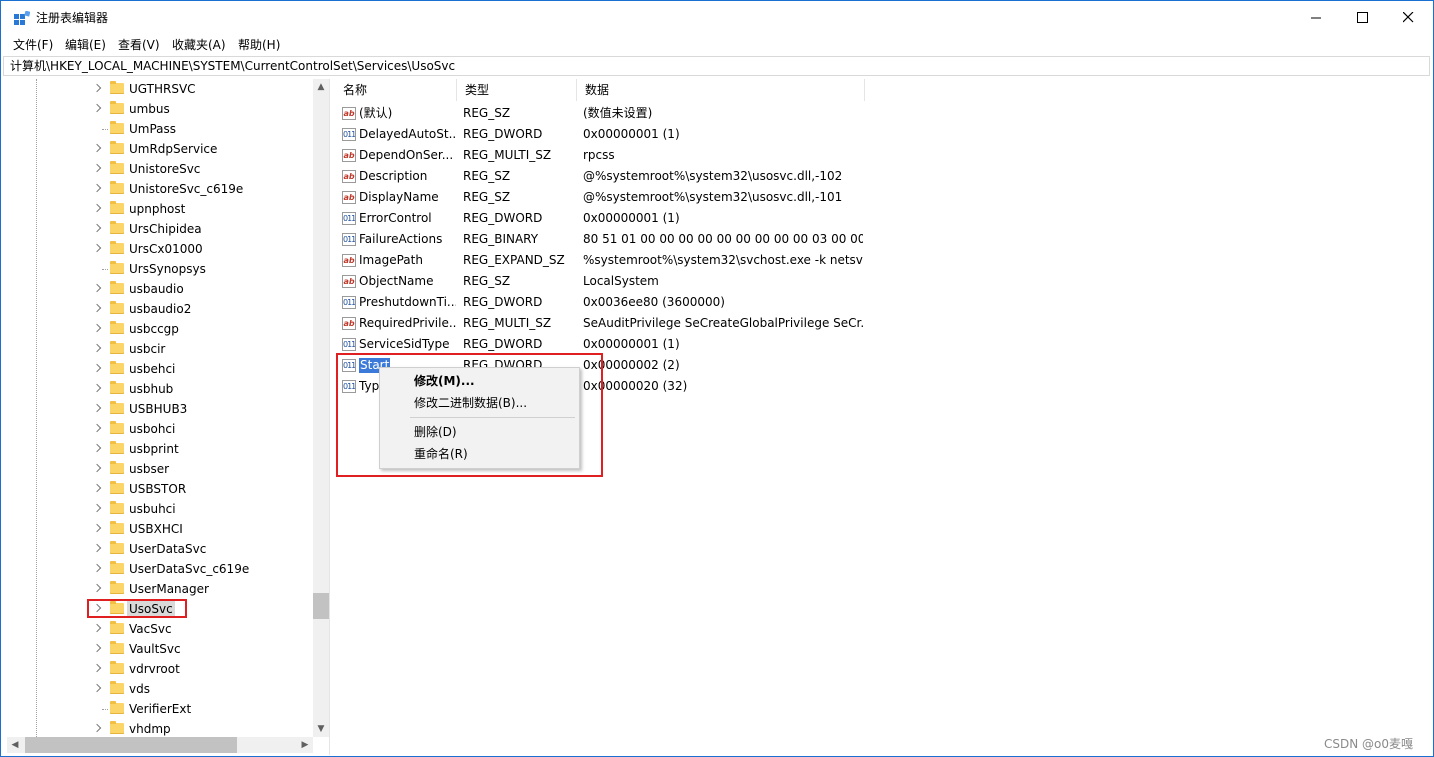 The image size is (1434, 757). Describe the element at coordinates (162, 589) in the screenshot. I see `tree-item: UserManager` at that location.